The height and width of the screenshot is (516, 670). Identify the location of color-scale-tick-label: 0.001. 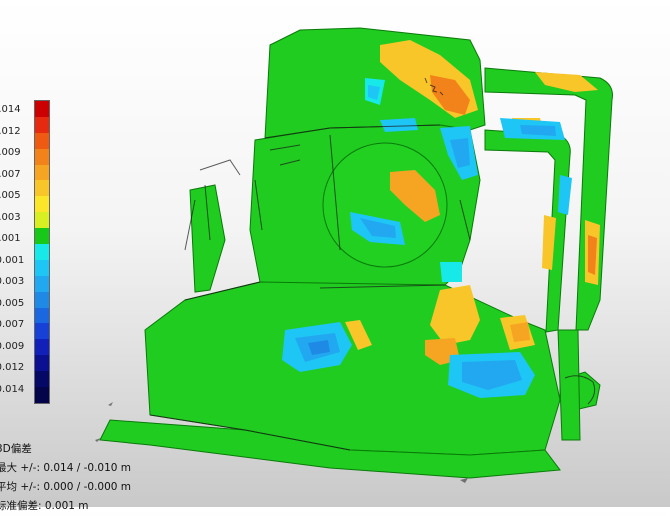
(10, 239).